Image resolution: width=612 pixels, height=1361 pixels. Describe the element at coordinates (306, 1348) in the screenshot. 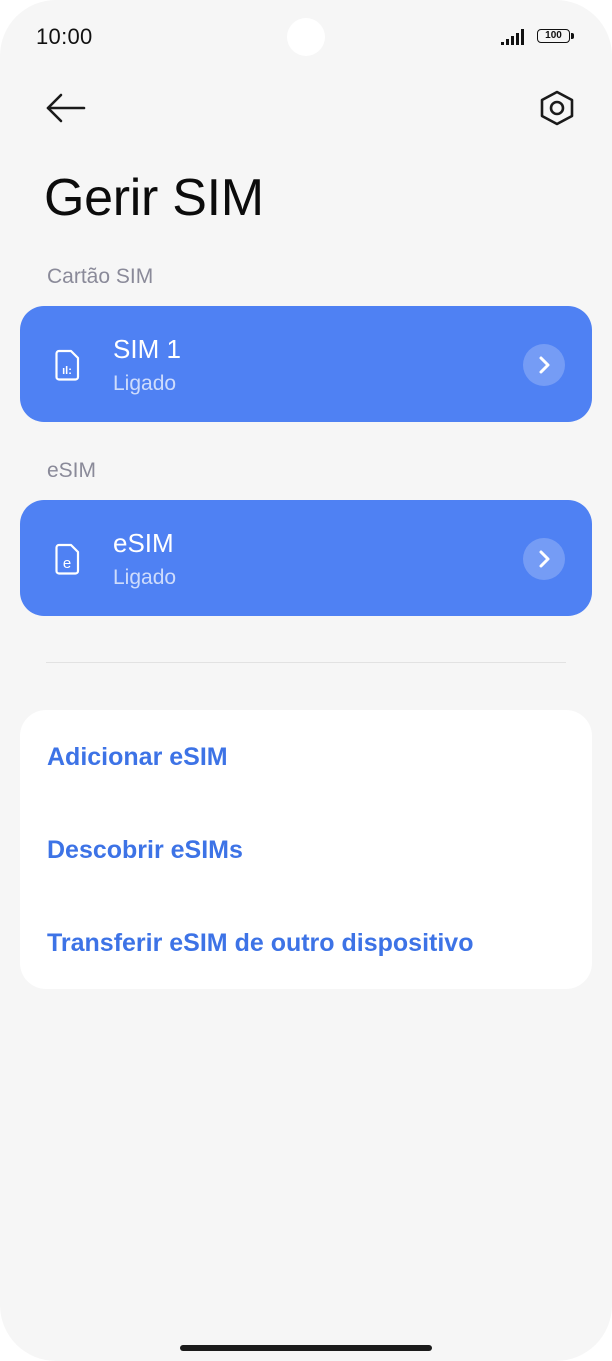

I see `home-indicator` at that location.